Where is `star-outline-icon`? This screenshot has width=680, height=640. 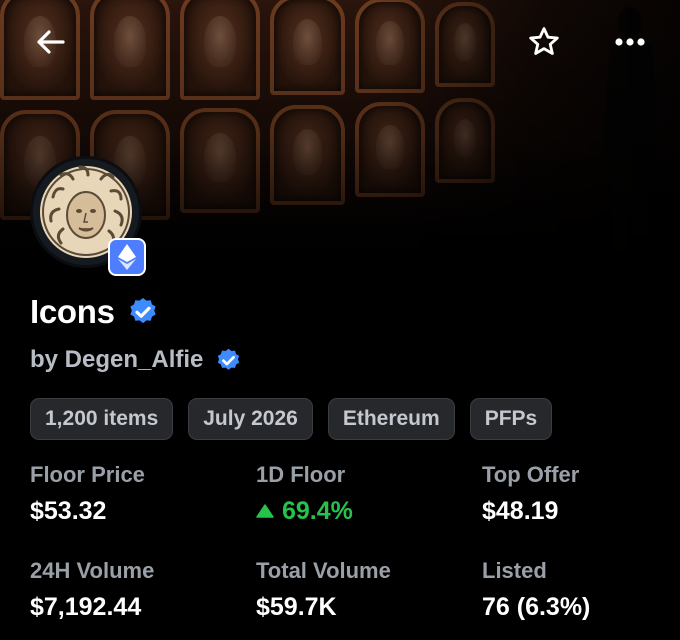 star-outline-icon is located at coordinates (544, 41).